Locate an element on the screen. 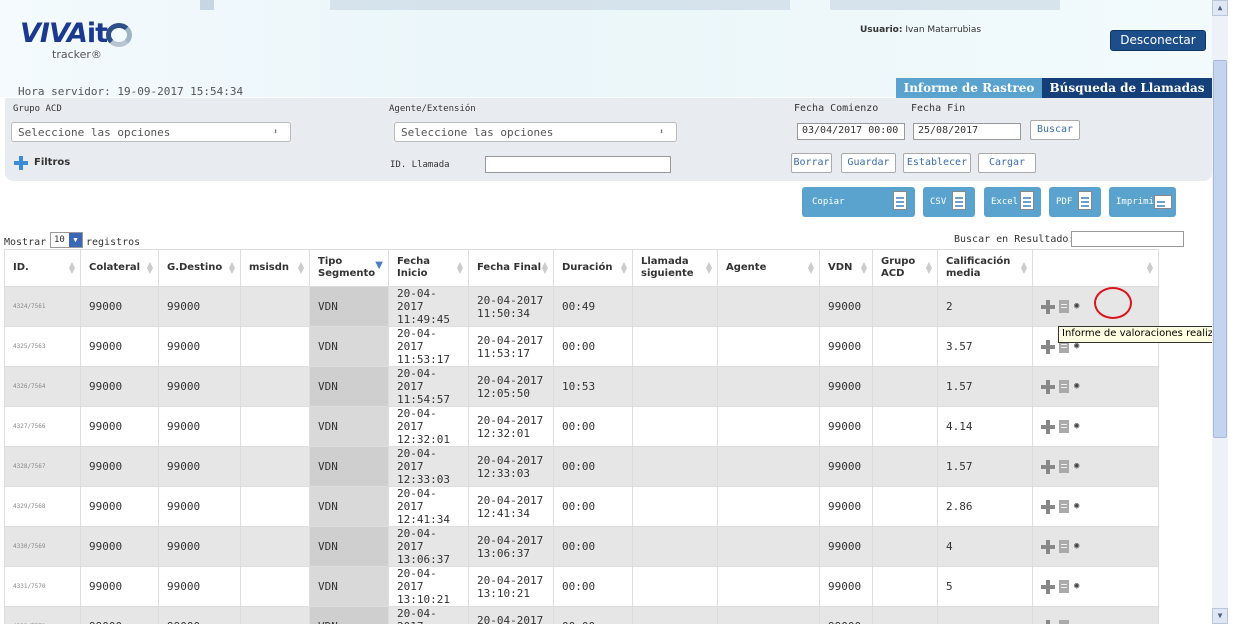 The height and width of the screenshot is (624, 1237). user-info: Usuario: Ivan Matarrubias is located at coordinates (921, 30).